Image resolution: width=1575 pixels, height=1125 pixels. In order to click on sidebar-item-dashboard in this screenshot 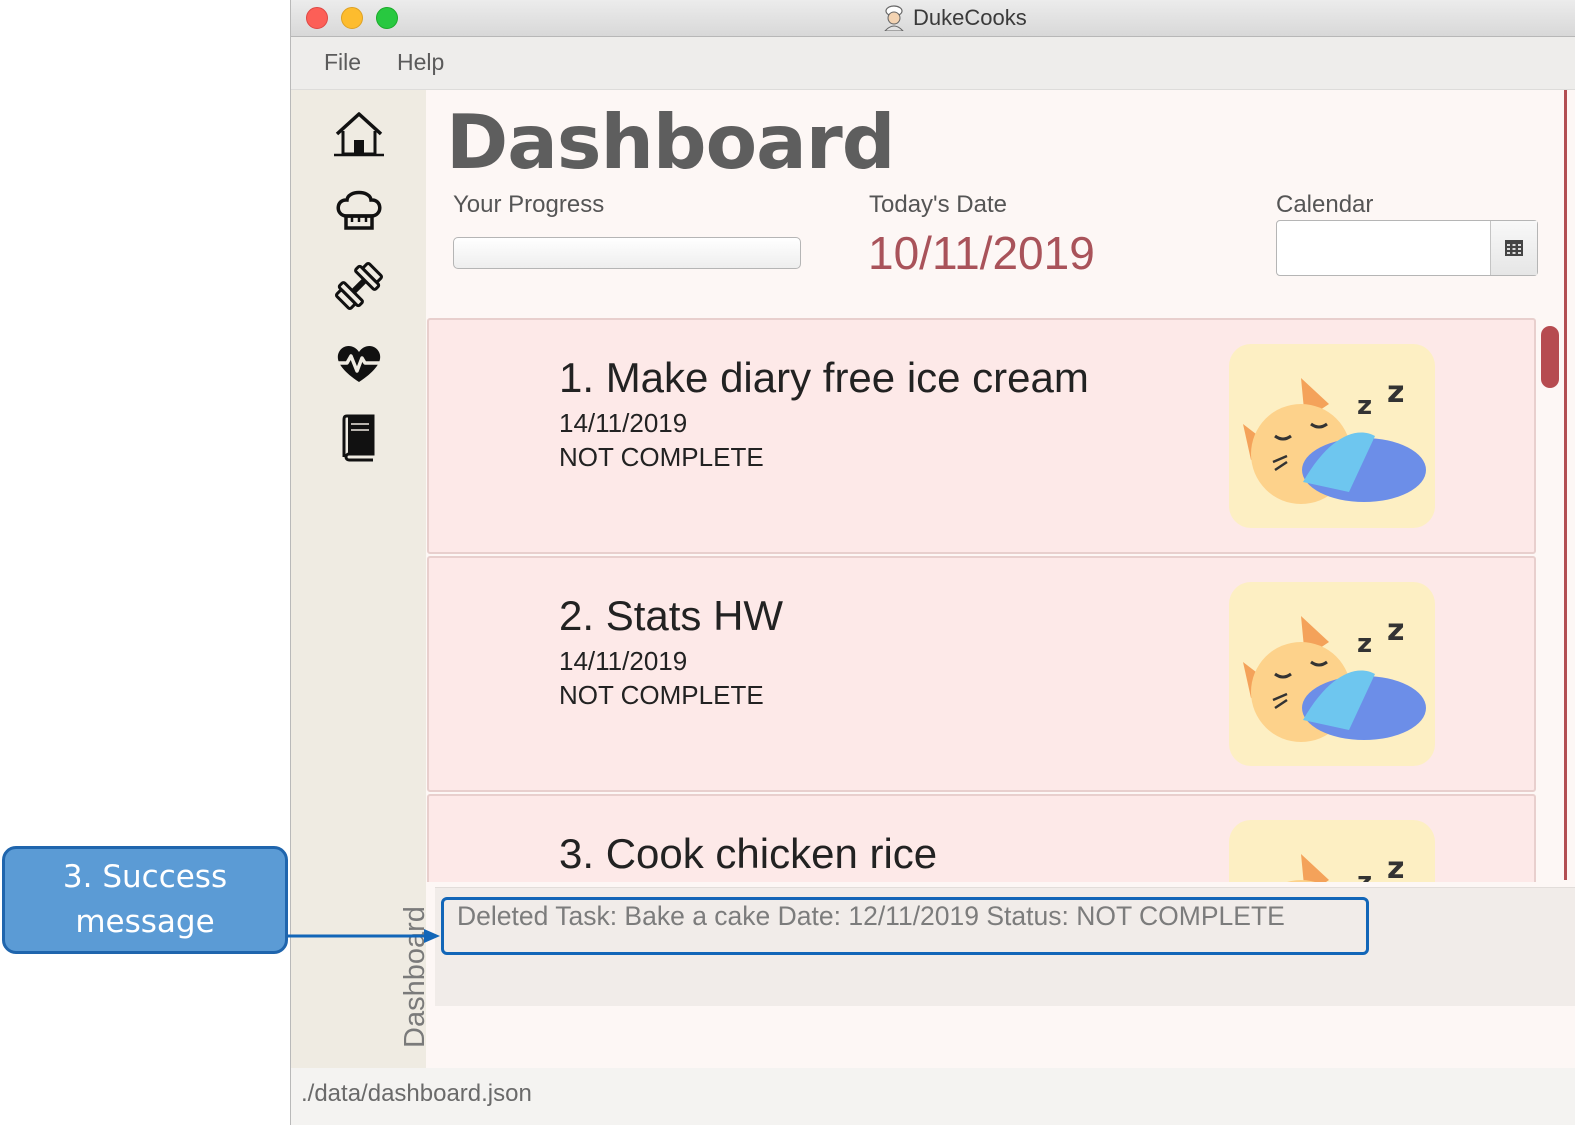, I will do `click(359, 134)`.